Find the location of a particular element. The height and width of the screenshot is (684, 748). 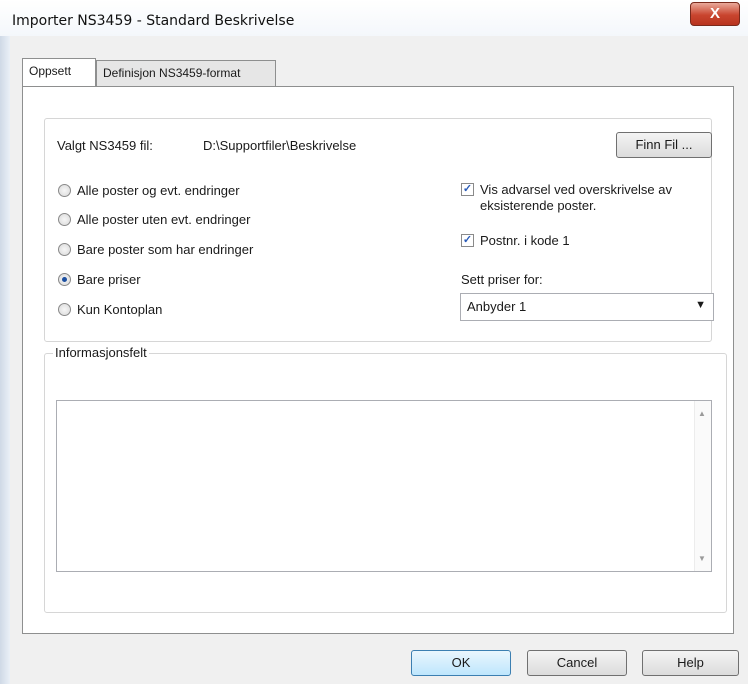

file-path: D:\Supportfiler\Beskrivelse is located at coordinates (280, 145).